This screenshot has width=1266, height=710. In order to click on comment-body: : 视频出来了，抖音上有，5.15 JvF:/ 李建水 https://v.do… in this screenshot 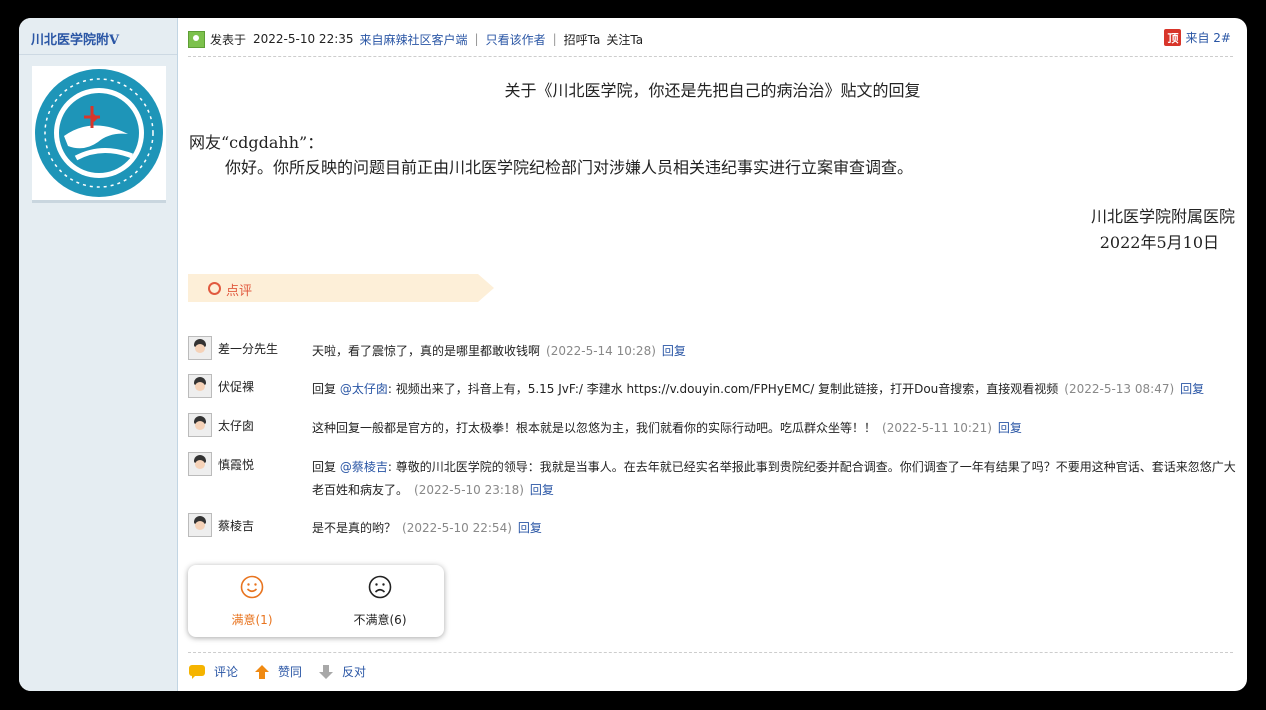, I will do `click(723, 389)`.